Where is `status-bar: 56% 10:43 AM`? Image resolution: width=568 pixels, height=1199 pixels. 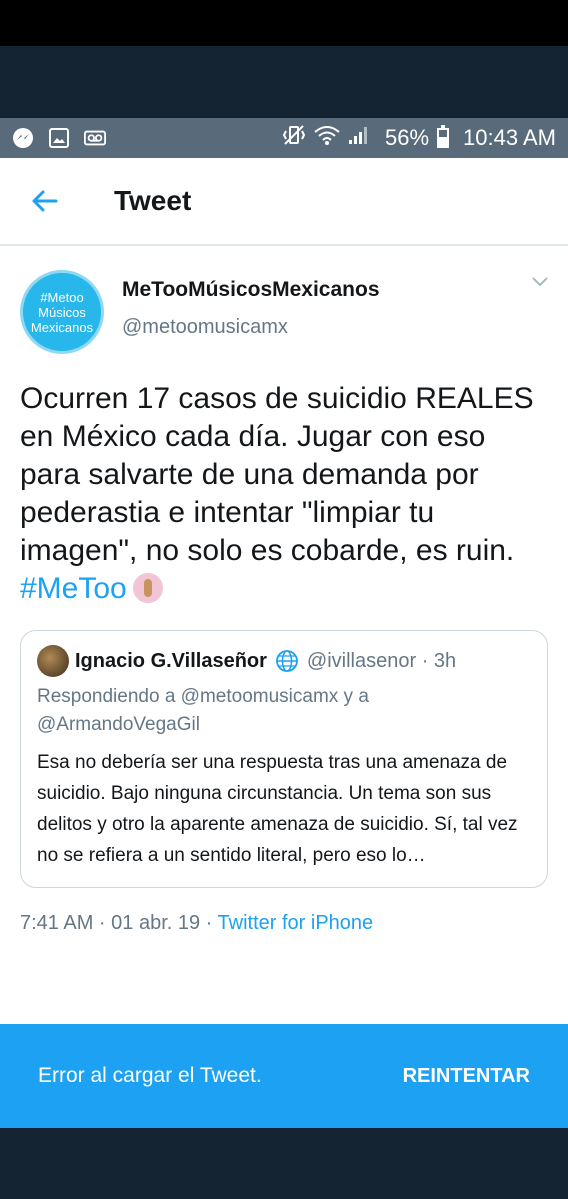
status-bar: 56% 10:43 AM is located at coordinates (284, 138).